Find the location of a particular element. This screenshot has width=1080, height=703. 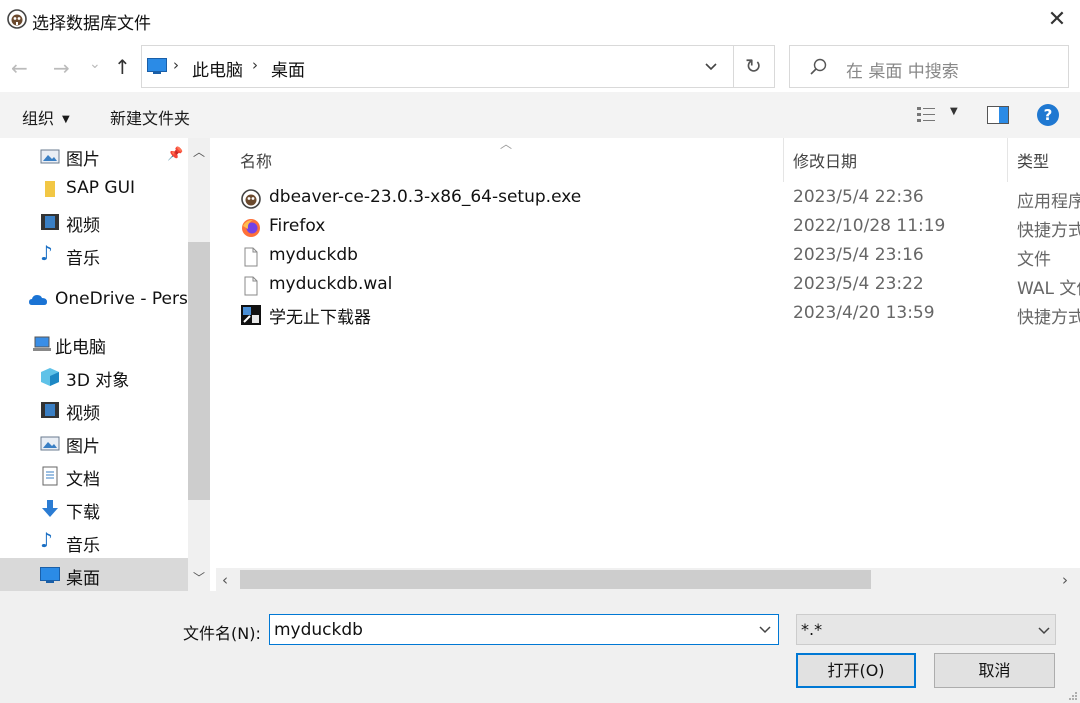

help-icon: ? is located at coordinates (1048, 115).